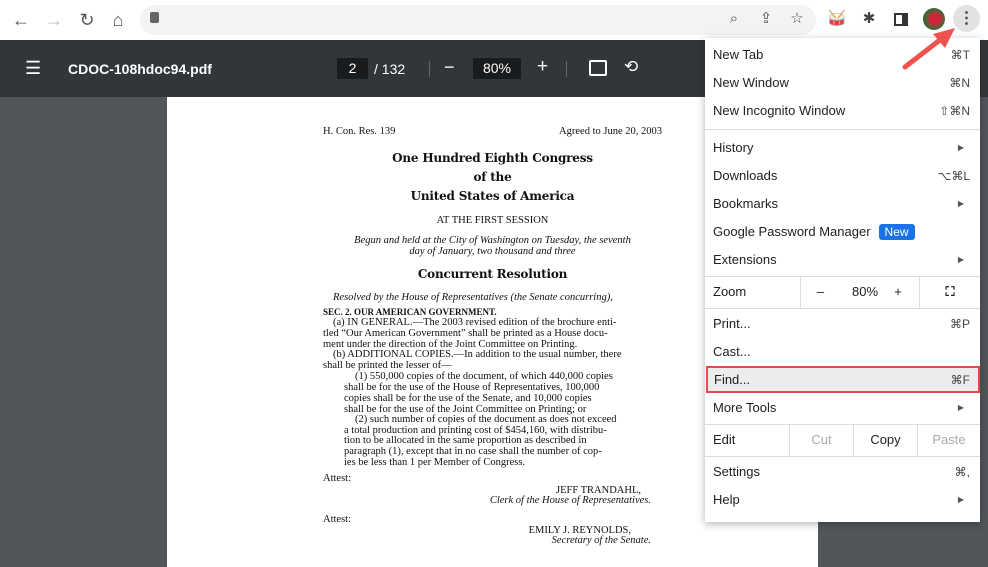 This screenshot has height=567, width=988. What do you see at coordinates (87, 20) in the screenshot?
I see `reload-icon: ↻` at bounding box center [87, 20].